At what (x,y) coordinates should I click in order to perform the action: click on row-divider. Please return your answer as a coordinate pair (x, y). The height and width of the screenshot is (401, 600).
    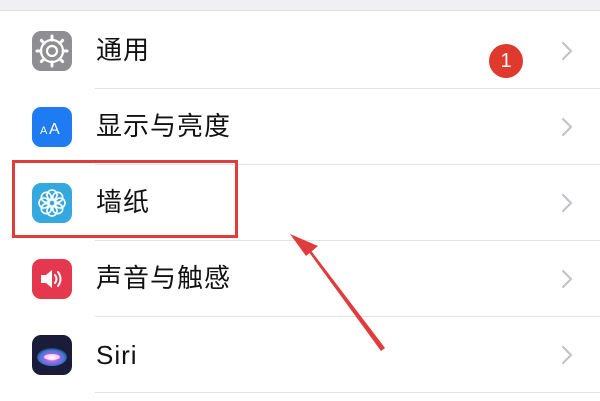
    Looking at the image, I should click on (347, 392).